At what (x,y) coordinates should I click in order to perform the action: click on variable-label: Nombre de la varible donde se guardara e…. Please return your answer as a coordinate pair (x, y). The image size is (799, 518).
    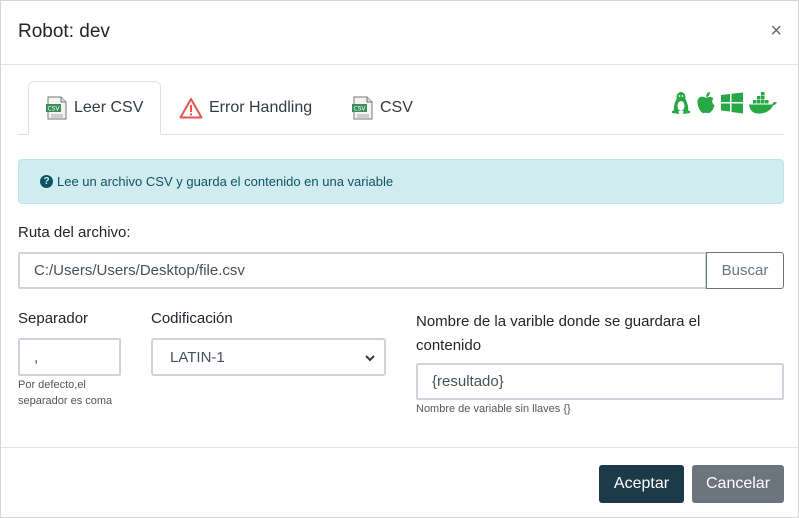
    Looking at the image, I should click on (558, 334).